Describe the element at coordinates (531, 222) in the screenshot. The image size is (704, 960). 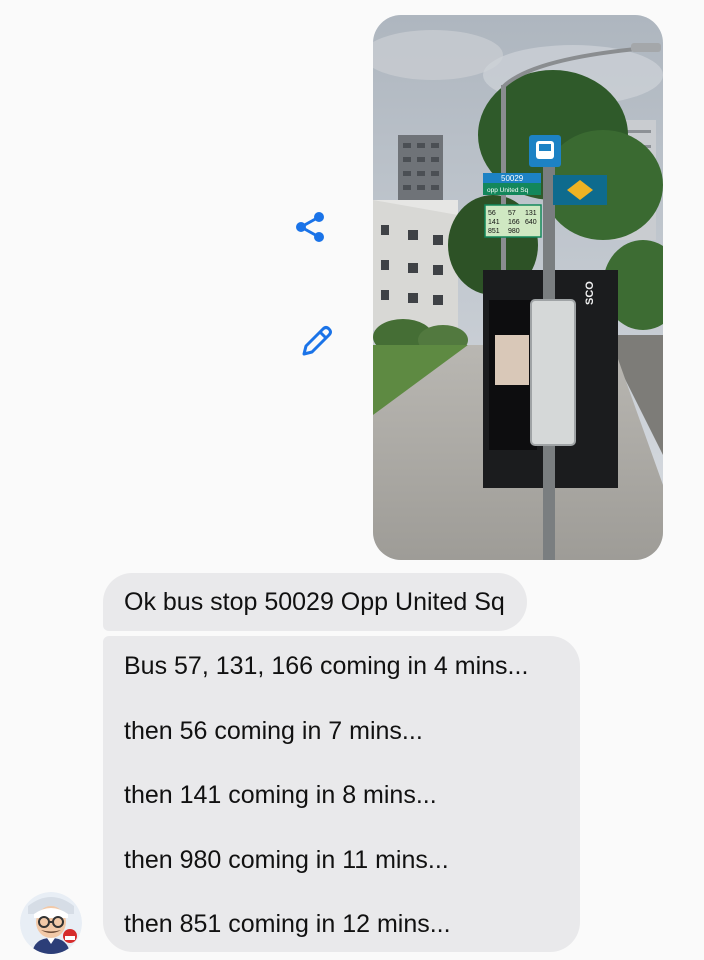
I see `service-number: 640` at that location.